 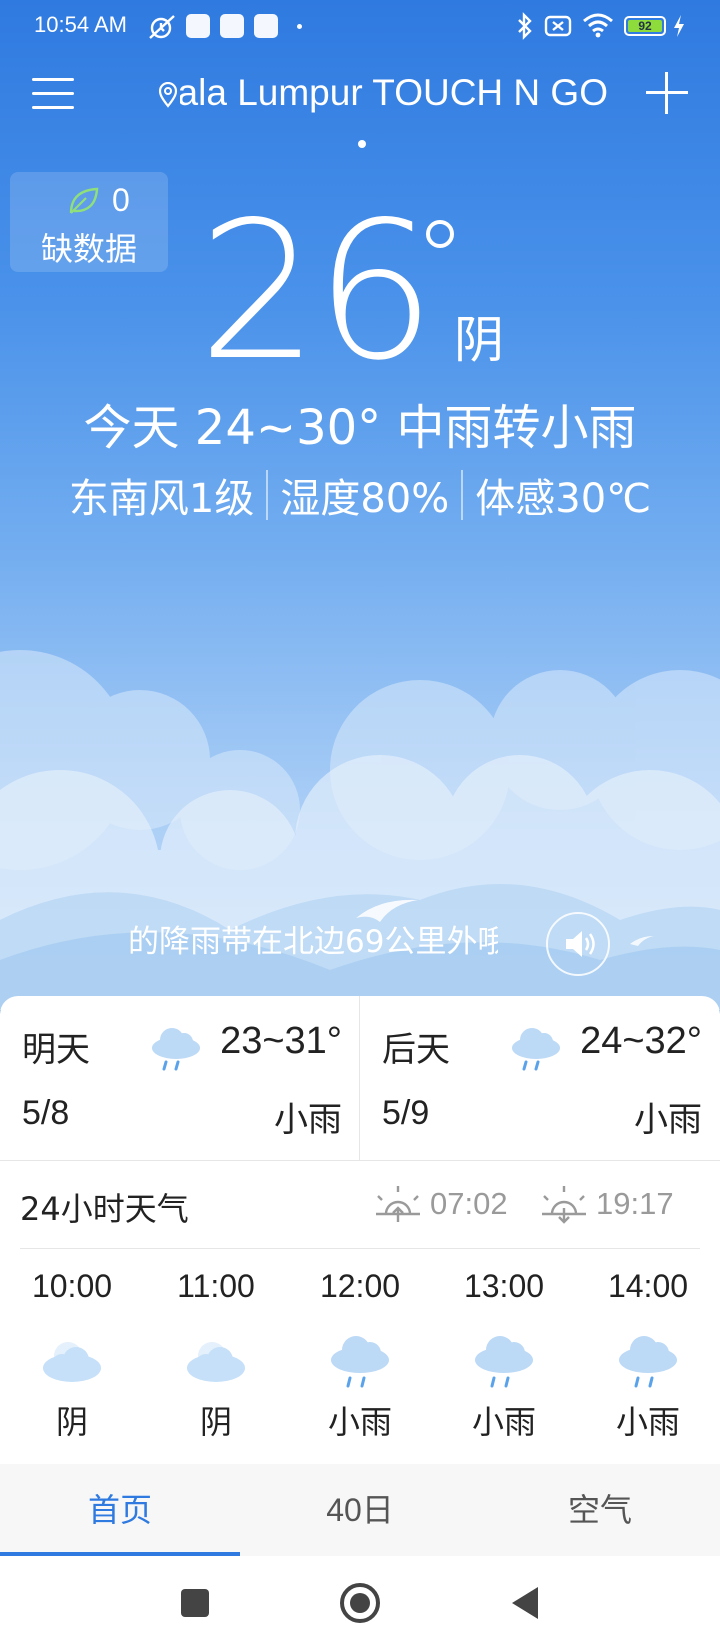 I want to click on forecast-range: 24~32°, so click(x=641, y=1041).